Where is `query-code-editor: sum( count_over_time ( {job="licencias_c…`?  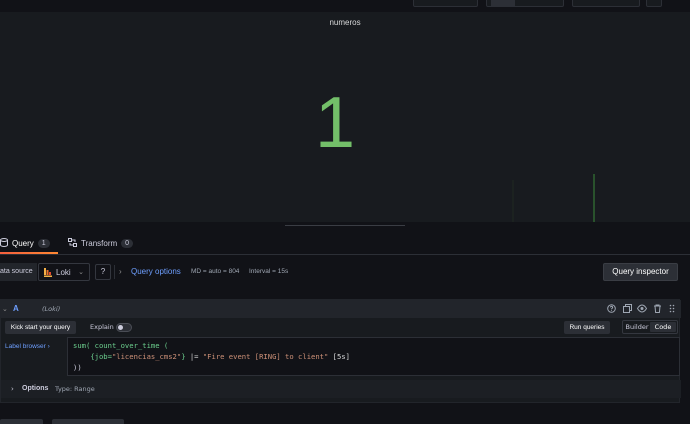 query-code-editor: sum( count_over_time ( {job="licencias_c… is located at coordinates (373, 356).